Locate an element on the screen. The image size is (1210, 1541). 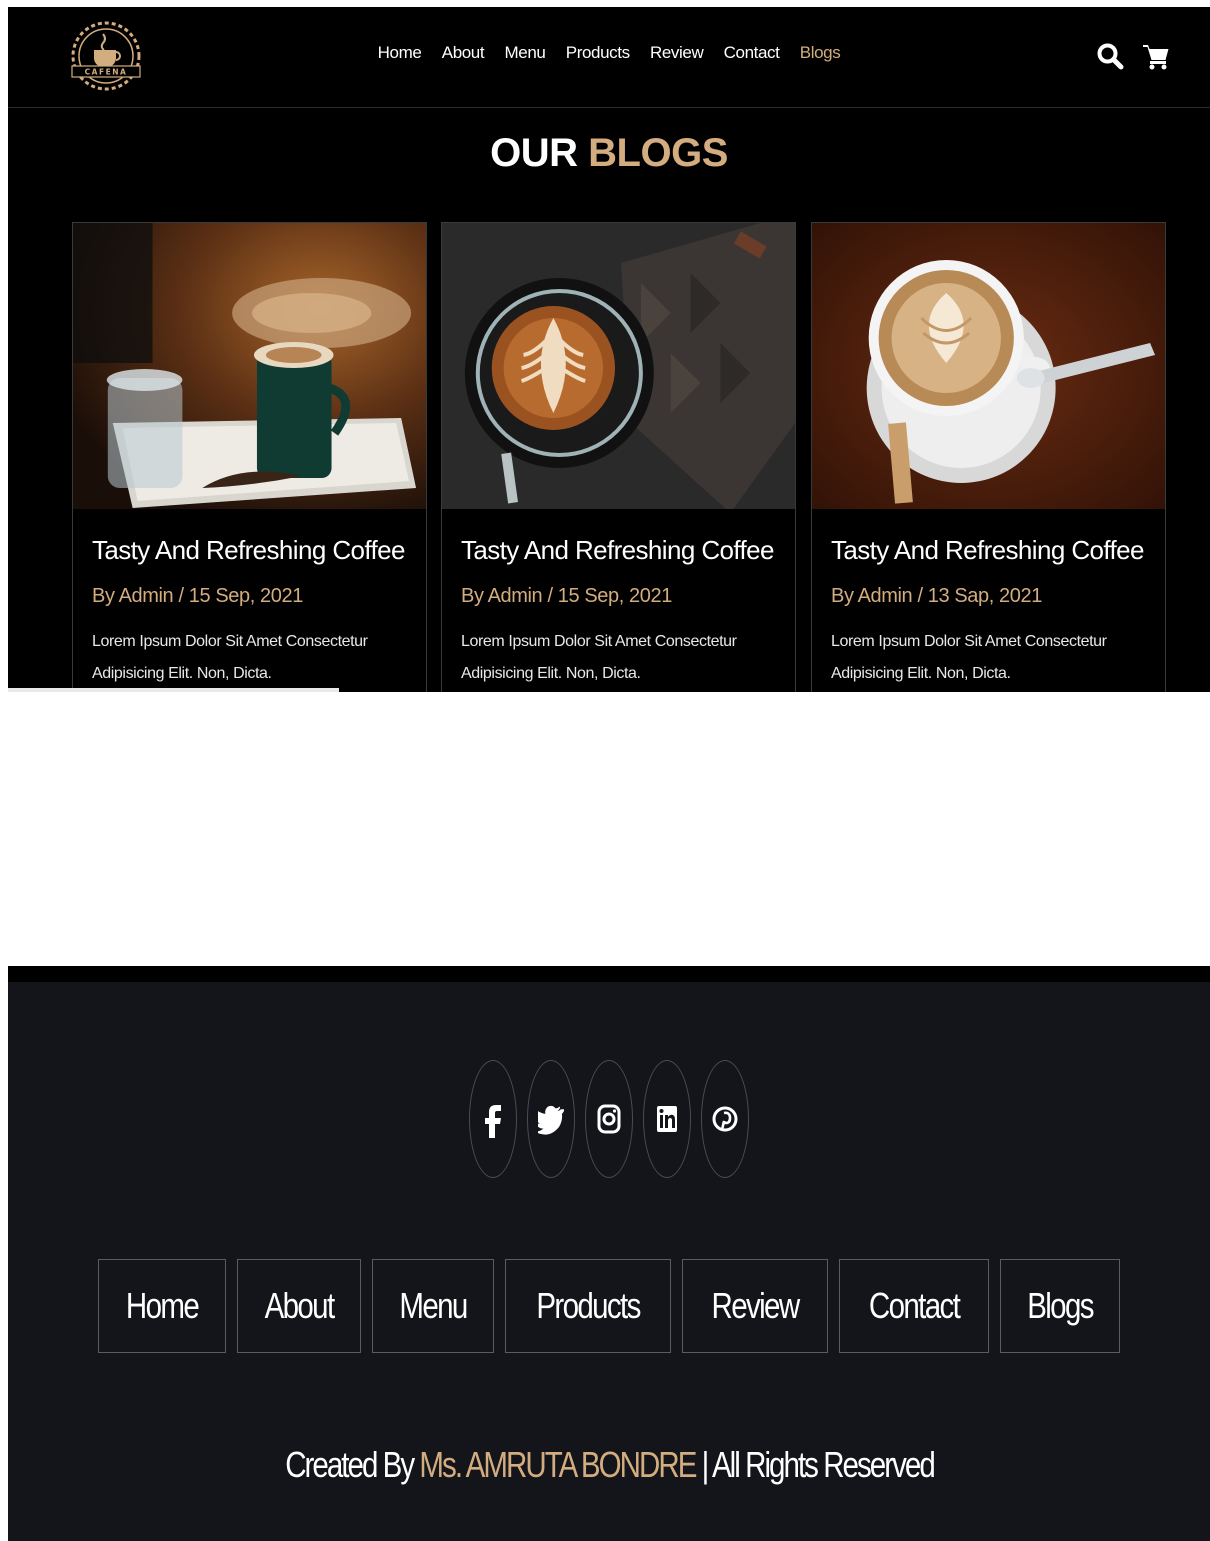
twitter-icon is located at coordinates (551, 1120).